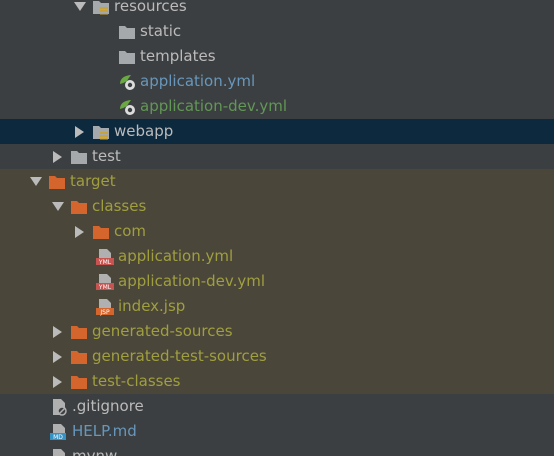 Image resolution: width=554 pixels, height=456 pixels. I want to click on tree-node-test: test, so click(277, 156).